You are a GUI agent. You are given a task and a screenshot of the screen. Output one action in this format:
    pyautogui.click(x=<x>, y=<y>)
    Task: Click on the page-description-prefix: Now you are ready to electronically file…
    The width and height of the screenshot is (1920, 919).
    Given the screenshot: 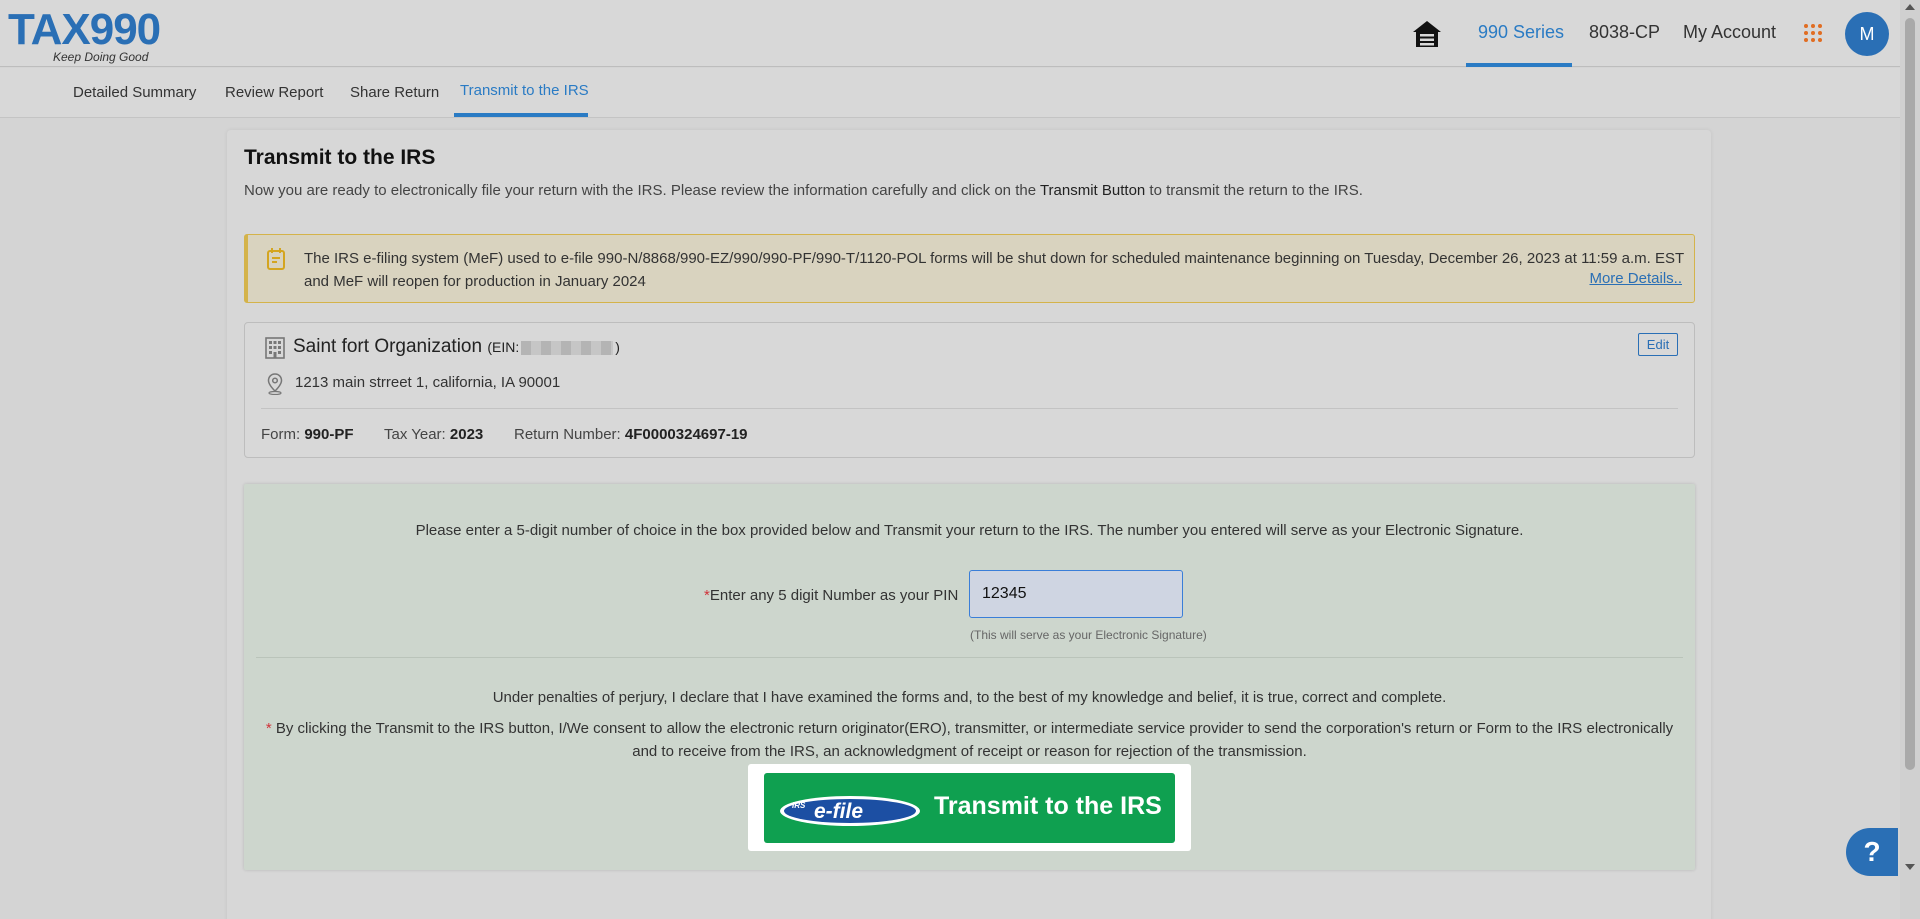 What is the action you would take?
    pyautogui.click(x=642, y=190)
    